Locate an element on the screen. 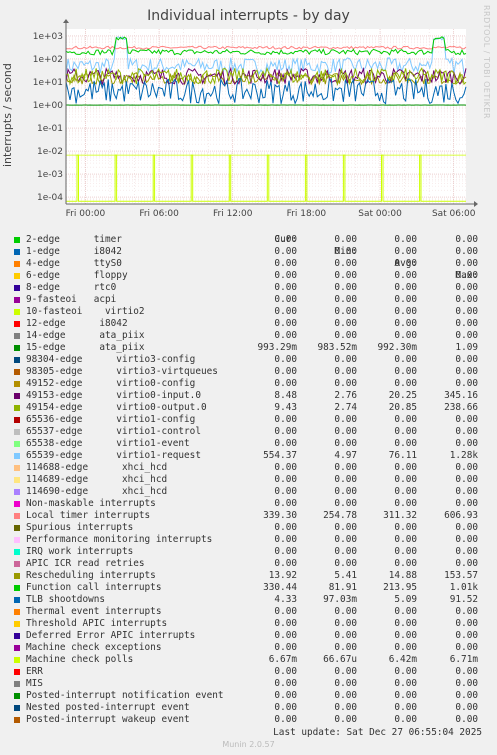  legend-label: Posted-interrupt wakeup event is located at coordinates (108, 719).